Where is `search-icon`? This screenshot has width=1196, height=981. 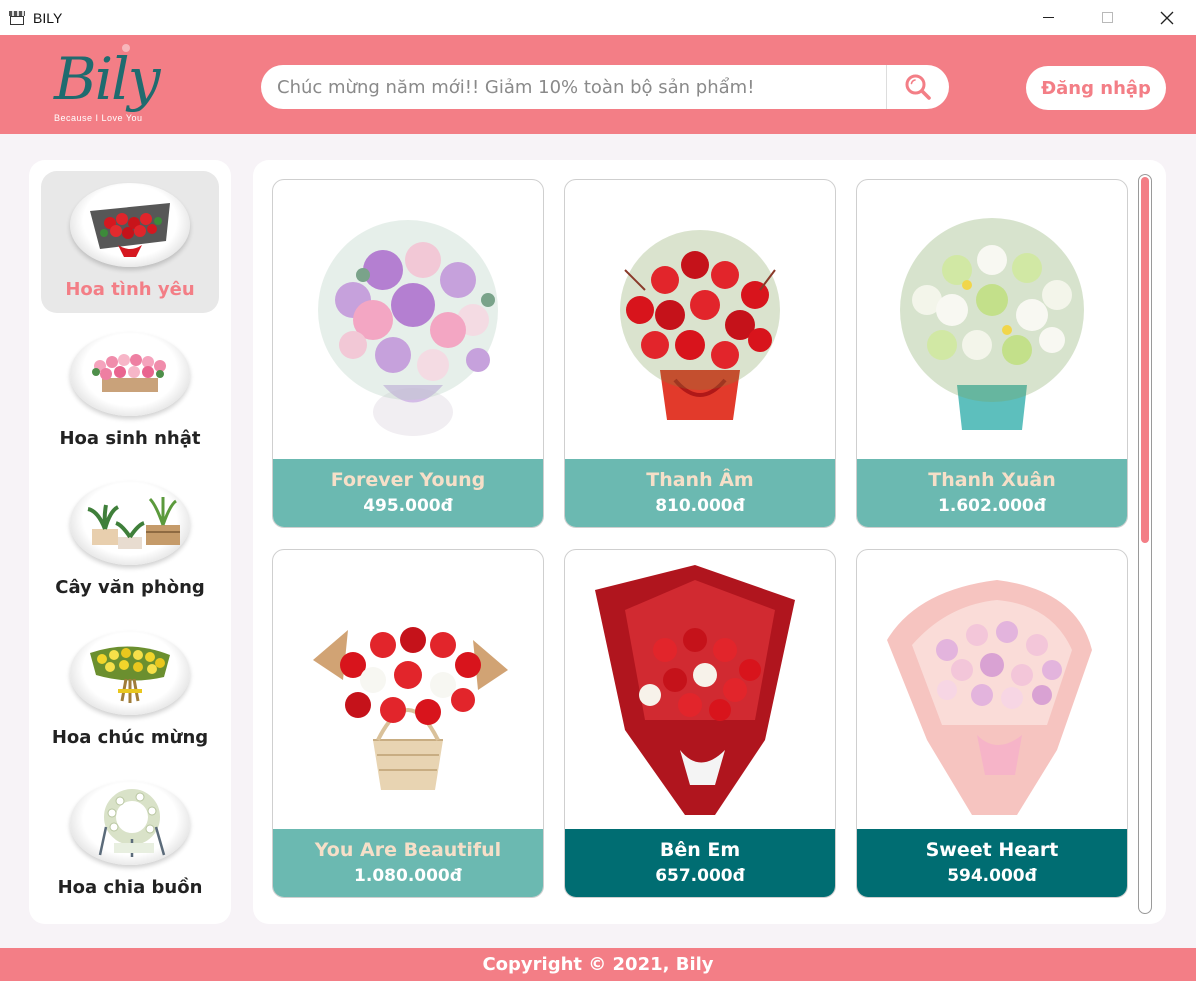 search-icon is located at coordinates (918, 87).